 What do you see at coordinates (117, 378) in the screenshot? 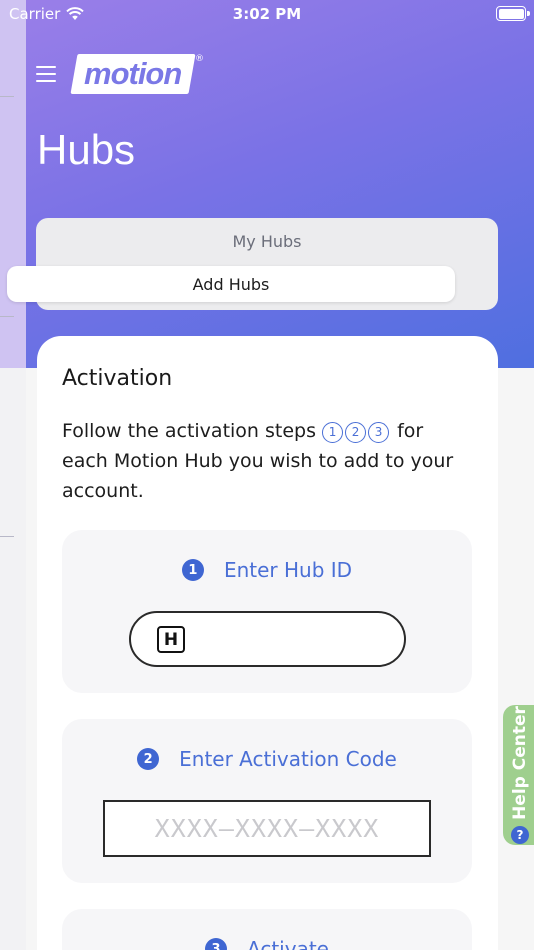
I see `activation-title: Activation` at bounding box center [117, 378].